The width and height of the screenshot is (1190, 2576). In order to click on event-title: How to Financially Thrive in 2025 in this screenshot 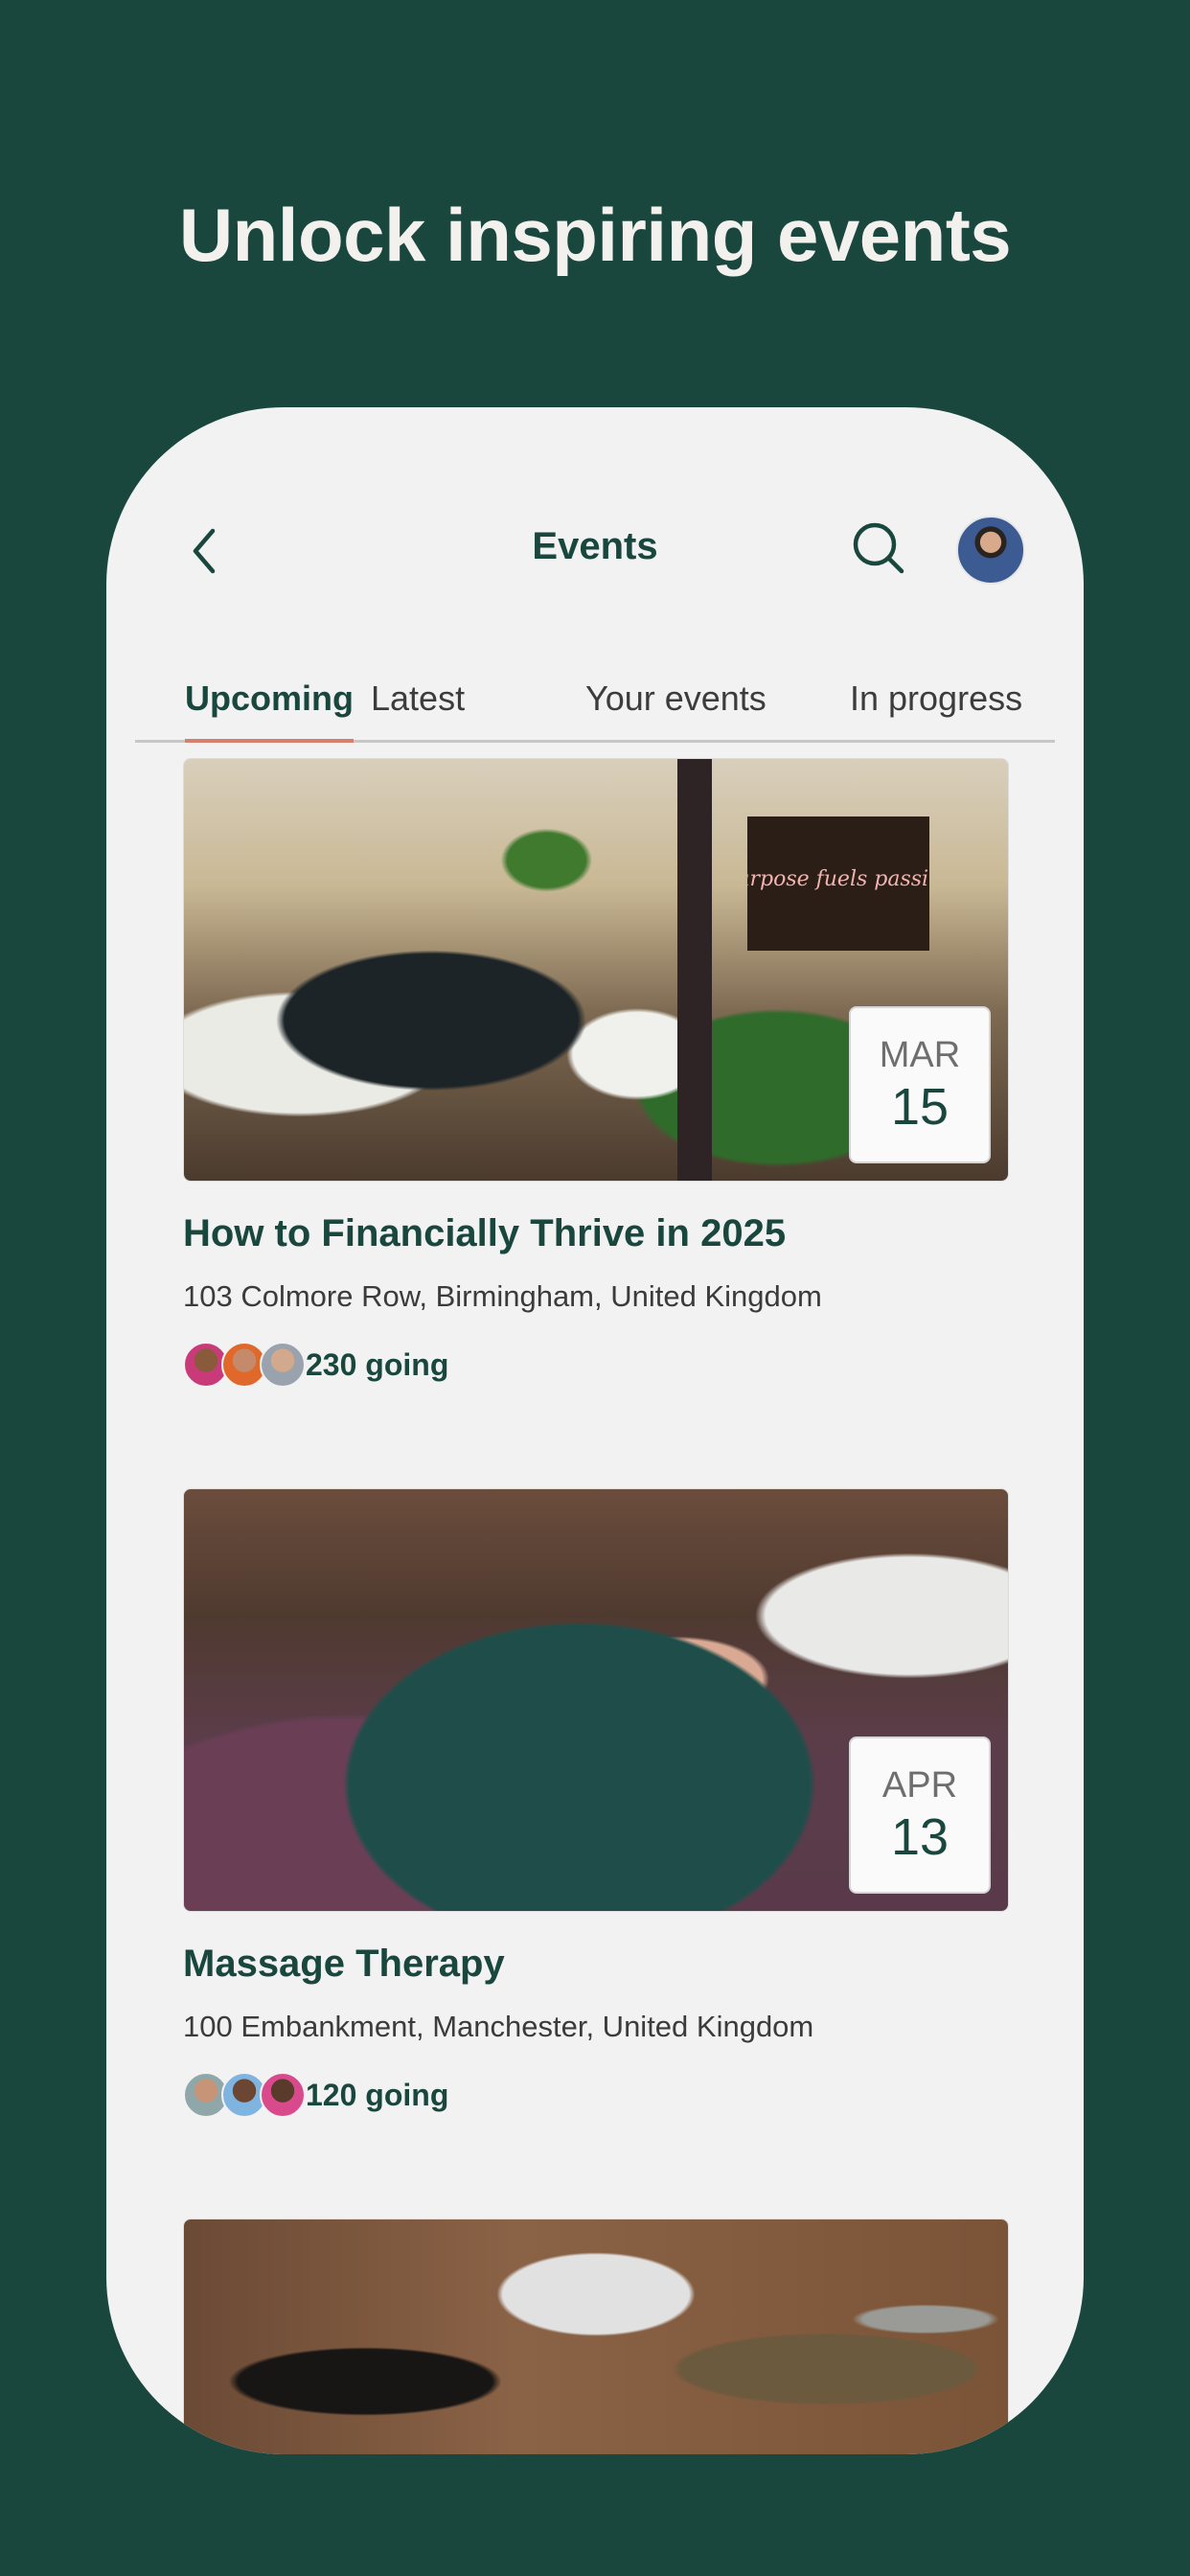, I will do `click(595, 1233)`.